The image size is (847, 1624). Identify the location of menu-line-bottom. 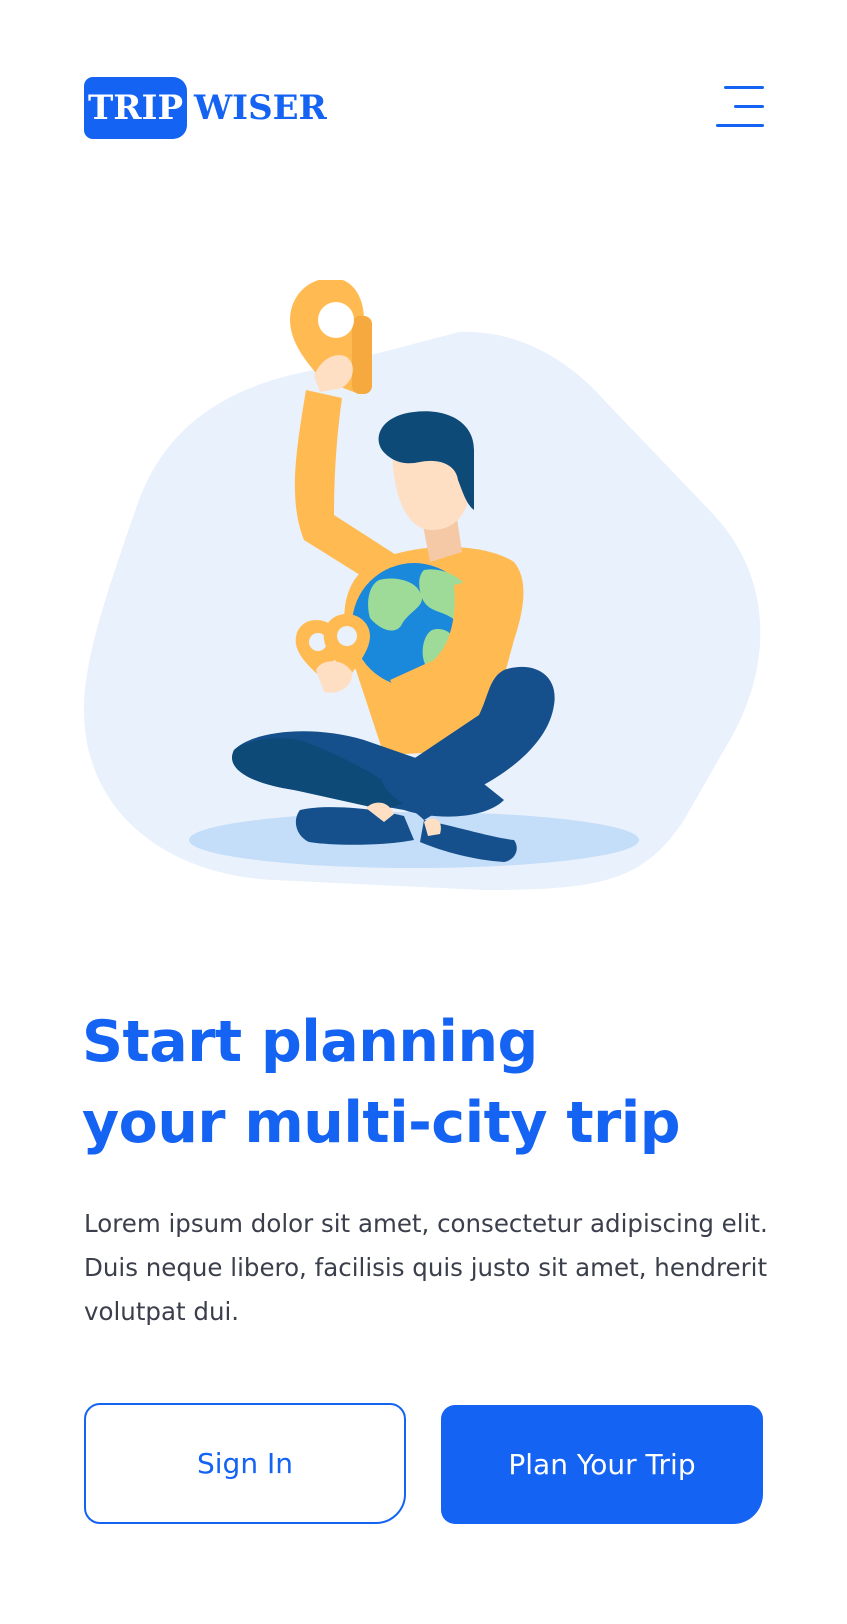
(740, 125).